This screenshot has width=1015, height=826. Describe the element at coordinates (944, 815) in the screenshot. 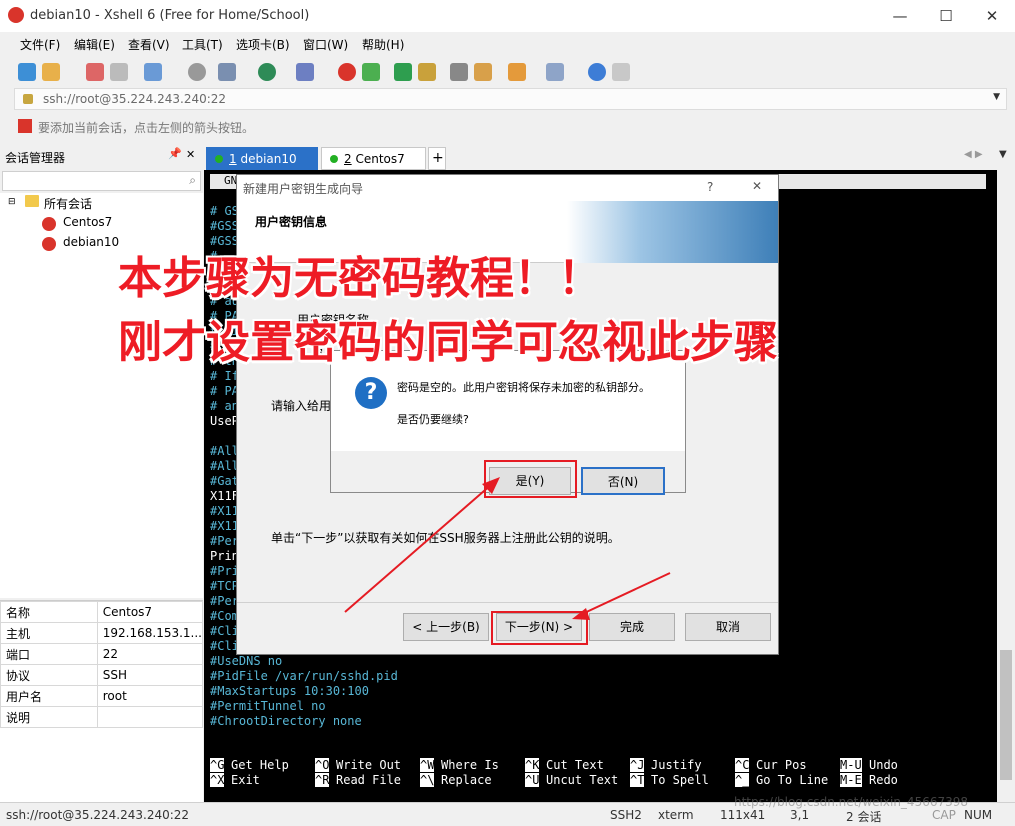

I see `status-cap: CAP` at that location.